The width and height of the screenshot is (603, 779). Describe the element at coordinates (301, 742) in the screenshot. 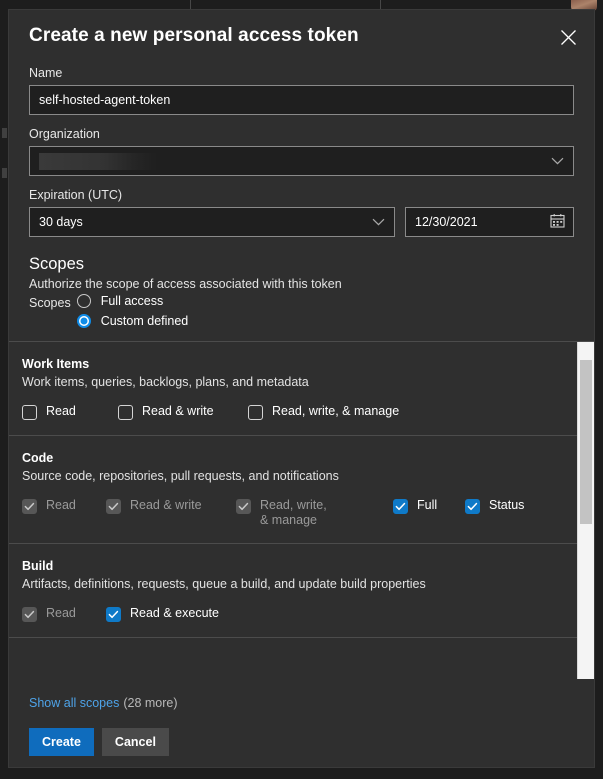

I see `dialog-actions: Create Cancel` at that location.